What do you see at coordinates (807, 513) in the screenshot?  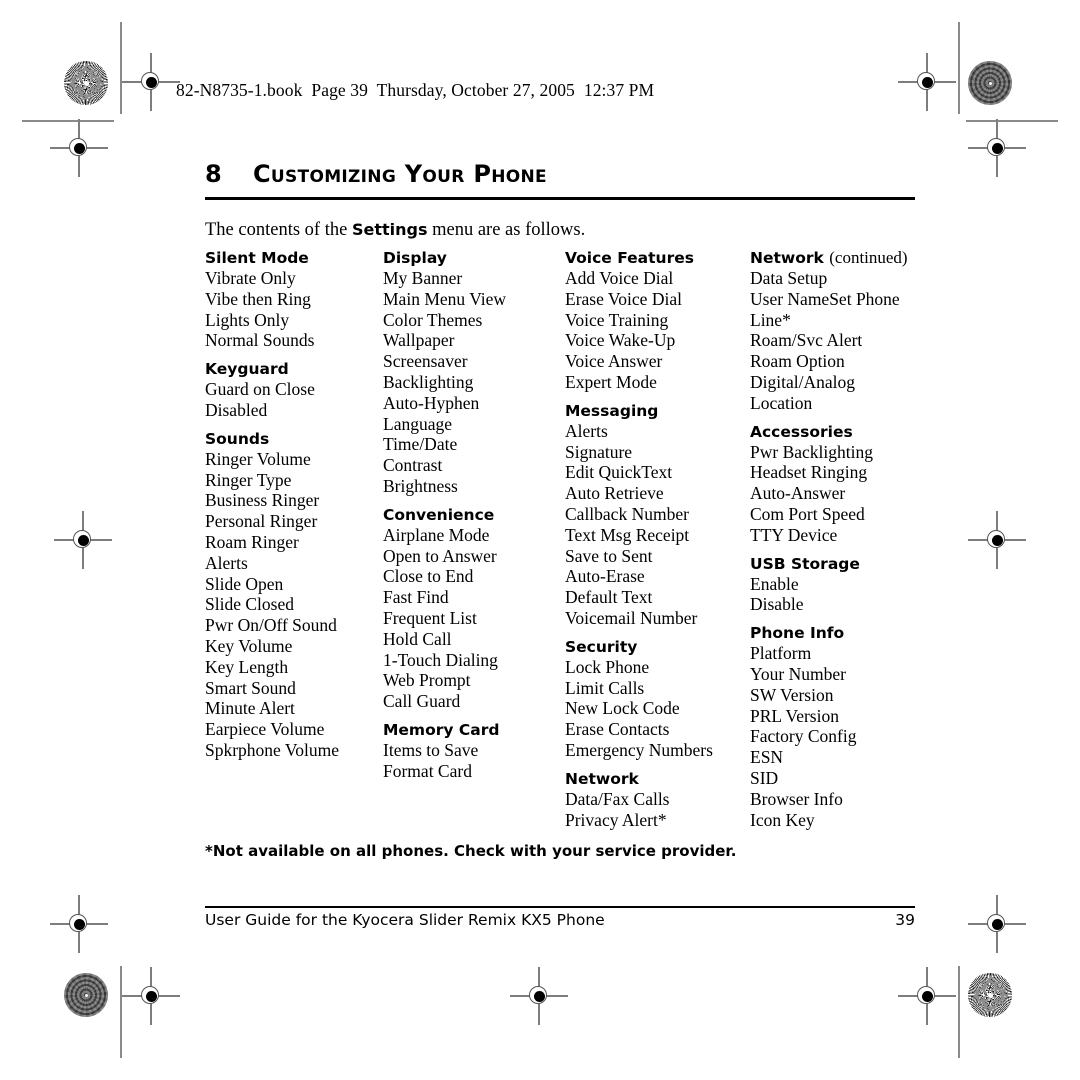 I see `menu-item: Com Port Speed` at bounding box center [807, 513].